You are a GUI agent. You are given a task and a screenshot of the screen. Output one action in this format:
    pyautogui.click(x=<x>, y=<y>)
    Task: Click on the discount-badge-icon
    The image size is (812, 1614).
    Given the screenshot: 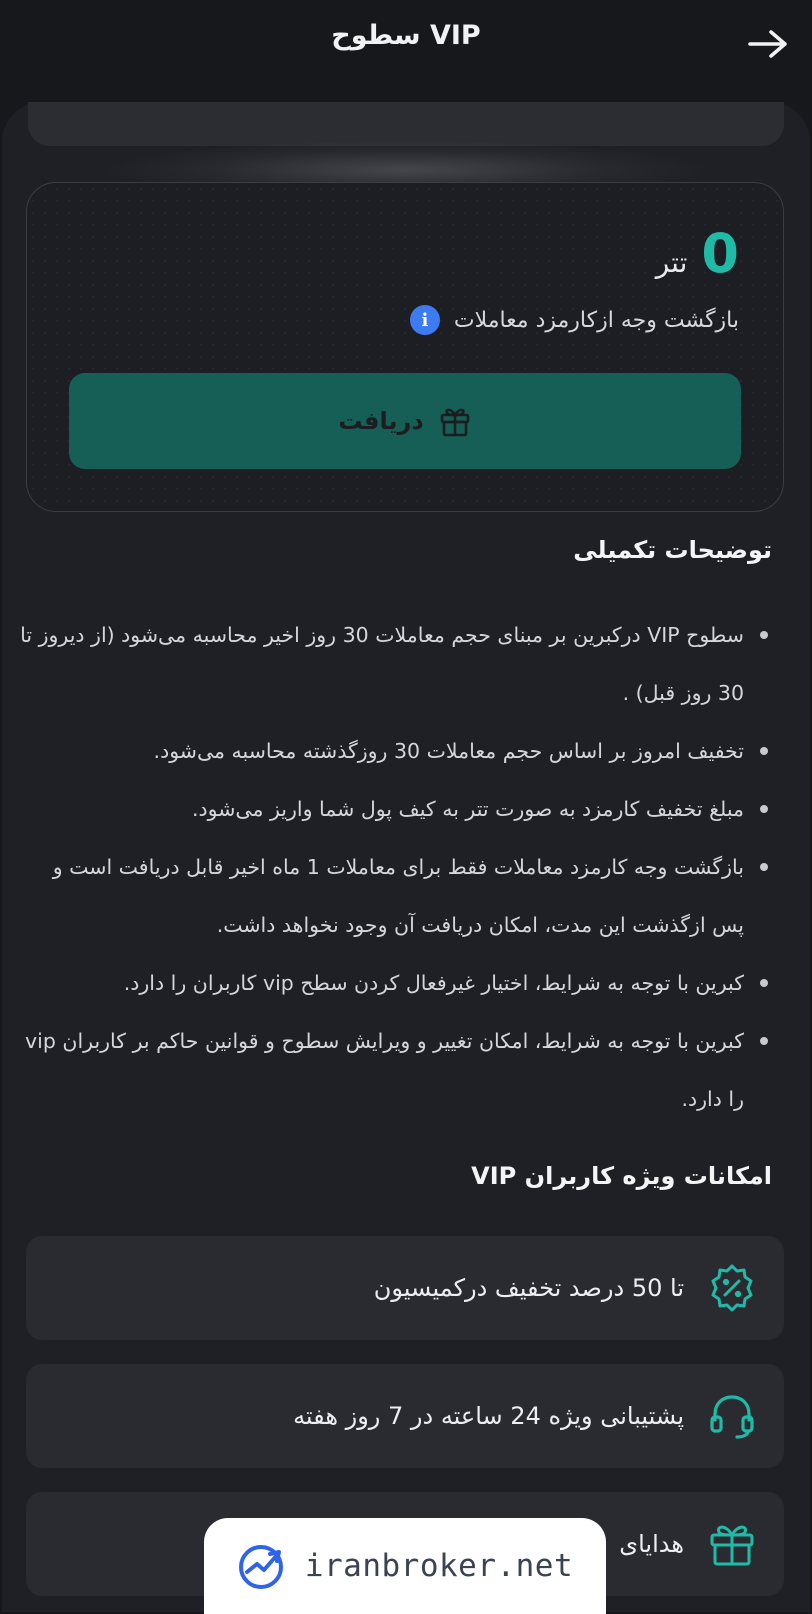 What is the action you would take?
    pyautogui.click(x=732, y=1288)
    